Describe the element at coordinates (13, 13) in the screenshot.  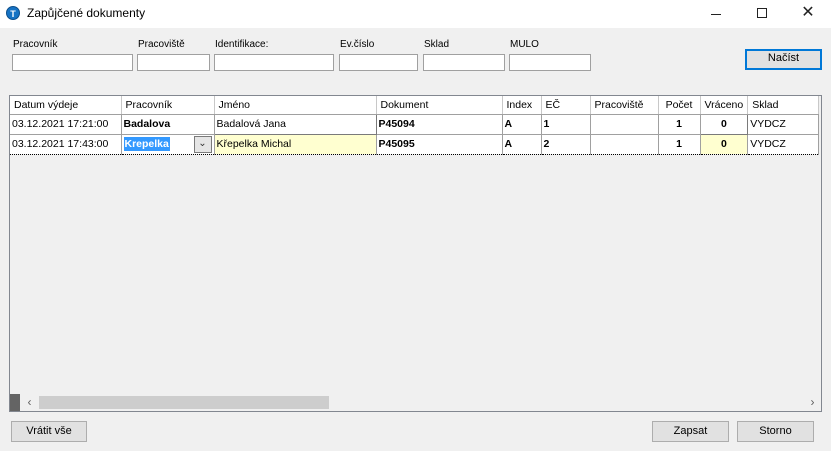
I see `app-logo-icon` at that location.